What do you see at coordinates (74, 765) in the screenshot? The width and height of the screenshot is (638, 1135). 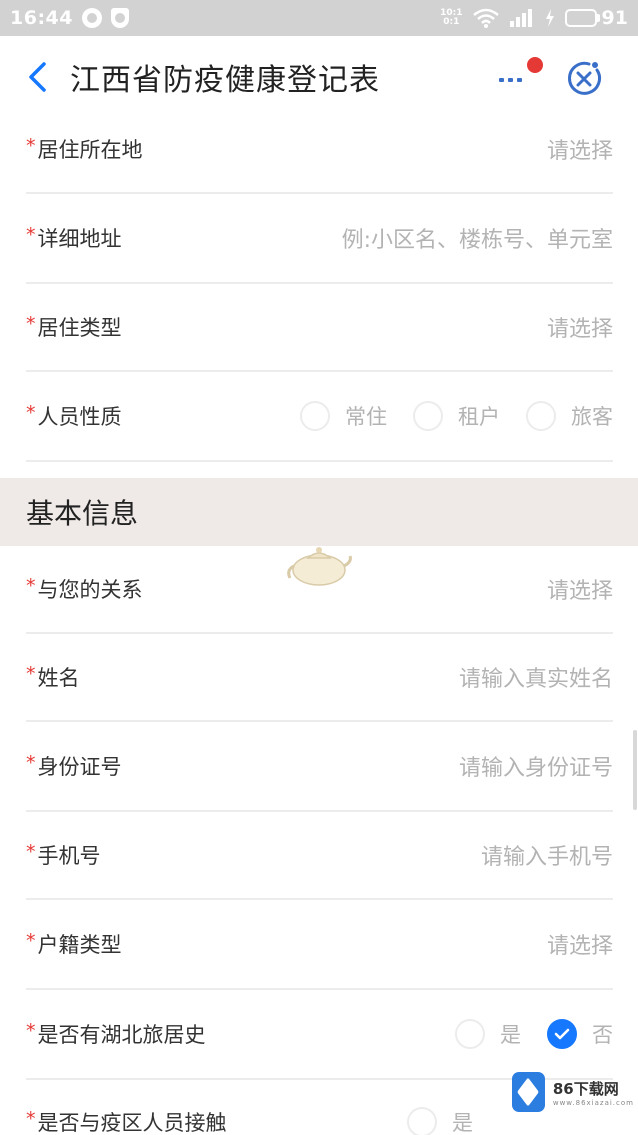 I see `field-label: * 身份证号` at bounding box center [74, 765].